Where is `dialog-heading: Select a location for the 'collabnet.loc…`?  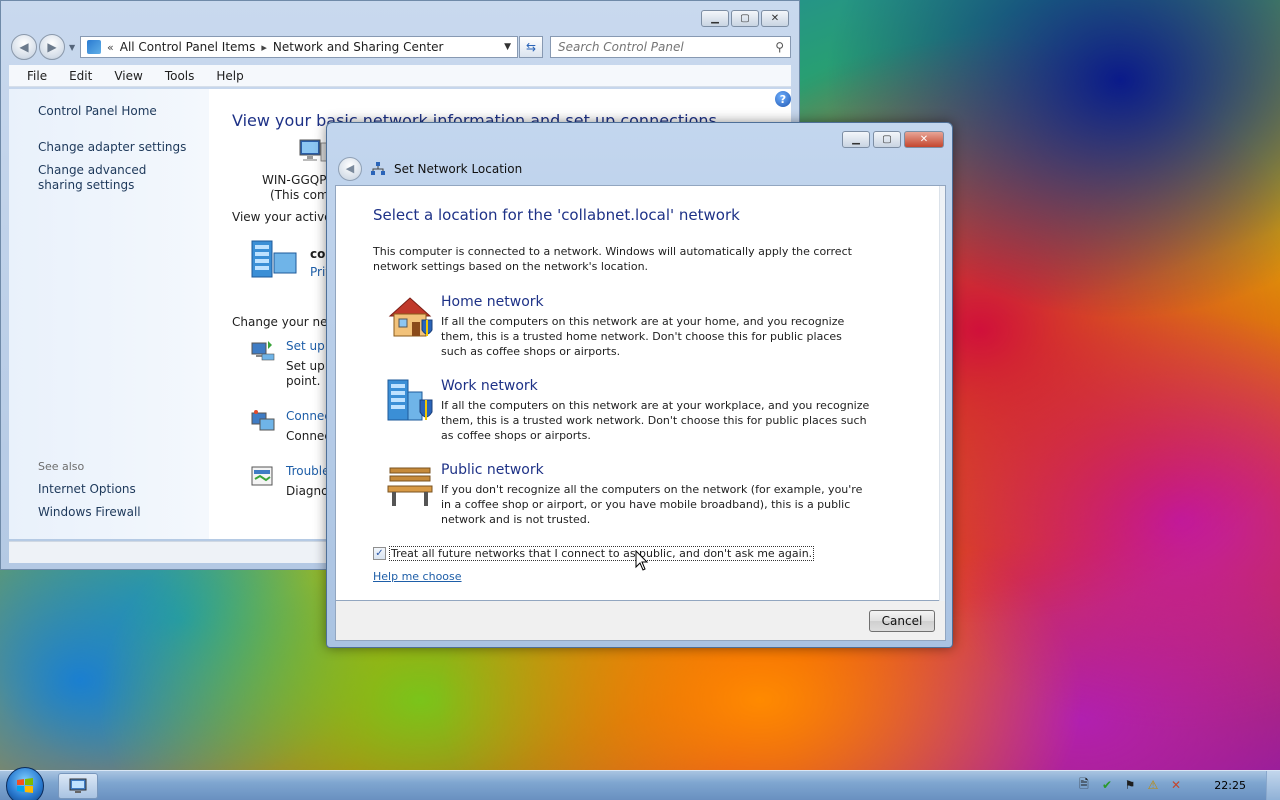
dialog-heading: Select a location for the 'collabnet.loc… is located at coordinates (556, 215).